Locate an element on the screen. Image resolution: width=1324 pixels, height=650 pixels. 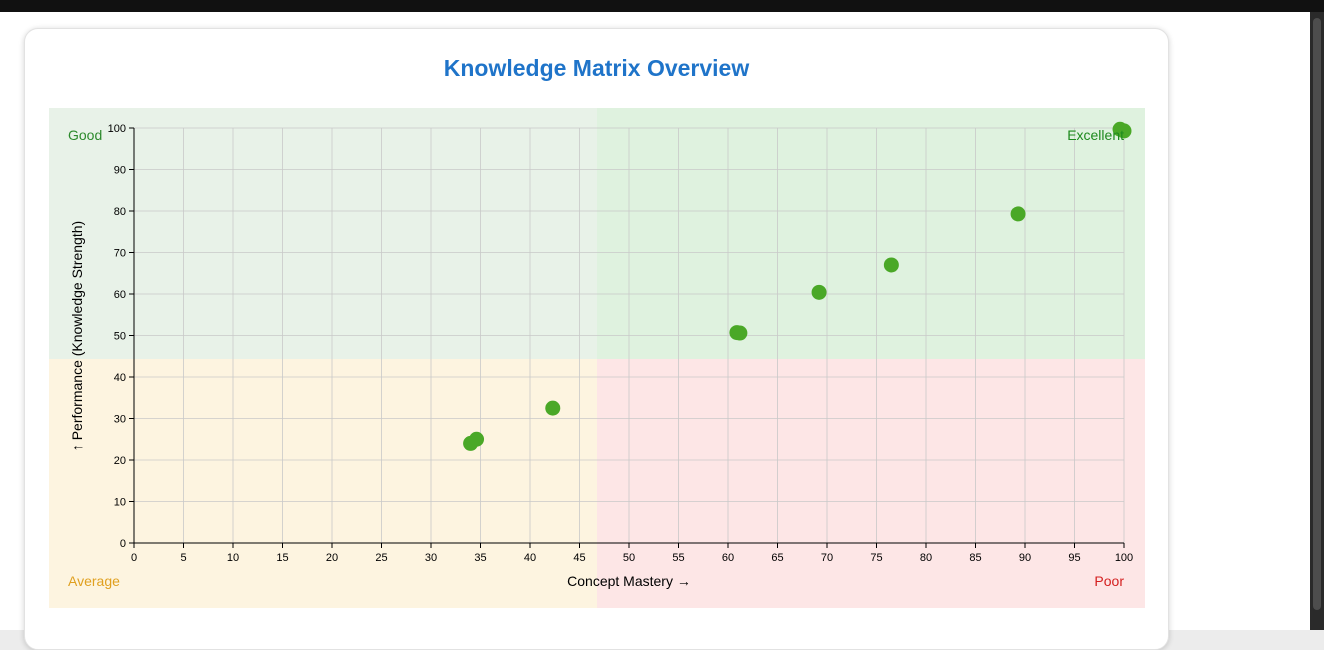
x-tick-label: 10 is located at coordinates (233, 558).